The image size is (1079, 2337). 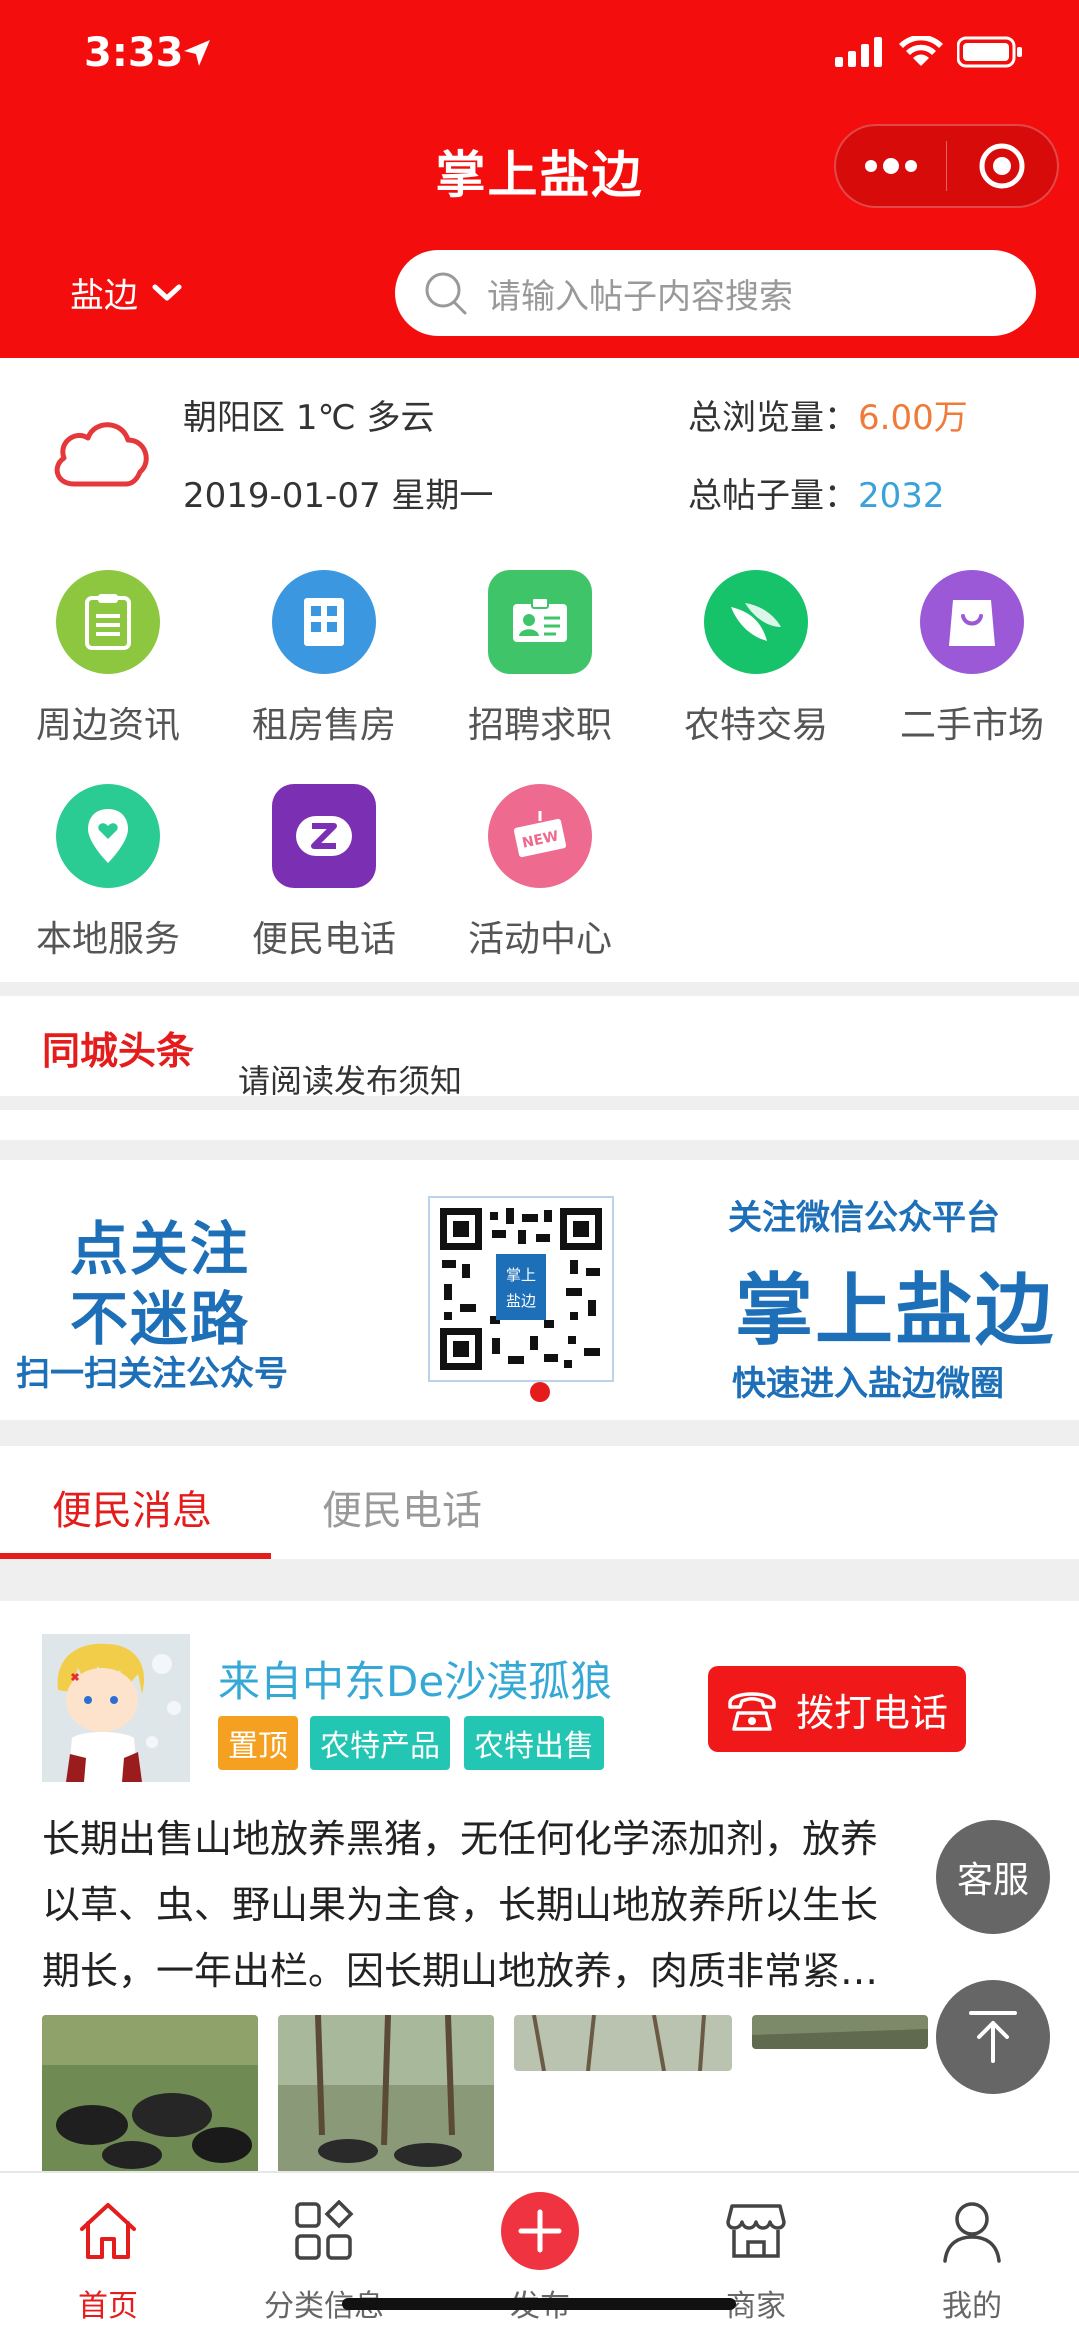 I want to click on category-item-news: 周边资讯, so click(x=108, y=659).